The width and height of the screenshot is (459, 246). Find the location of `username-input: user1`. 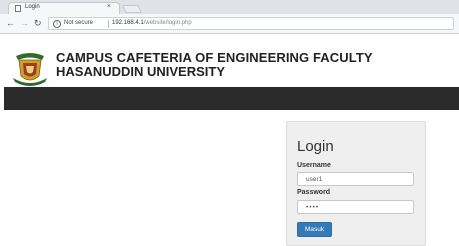

username-input: user1 is located at coordinates (355, 179).